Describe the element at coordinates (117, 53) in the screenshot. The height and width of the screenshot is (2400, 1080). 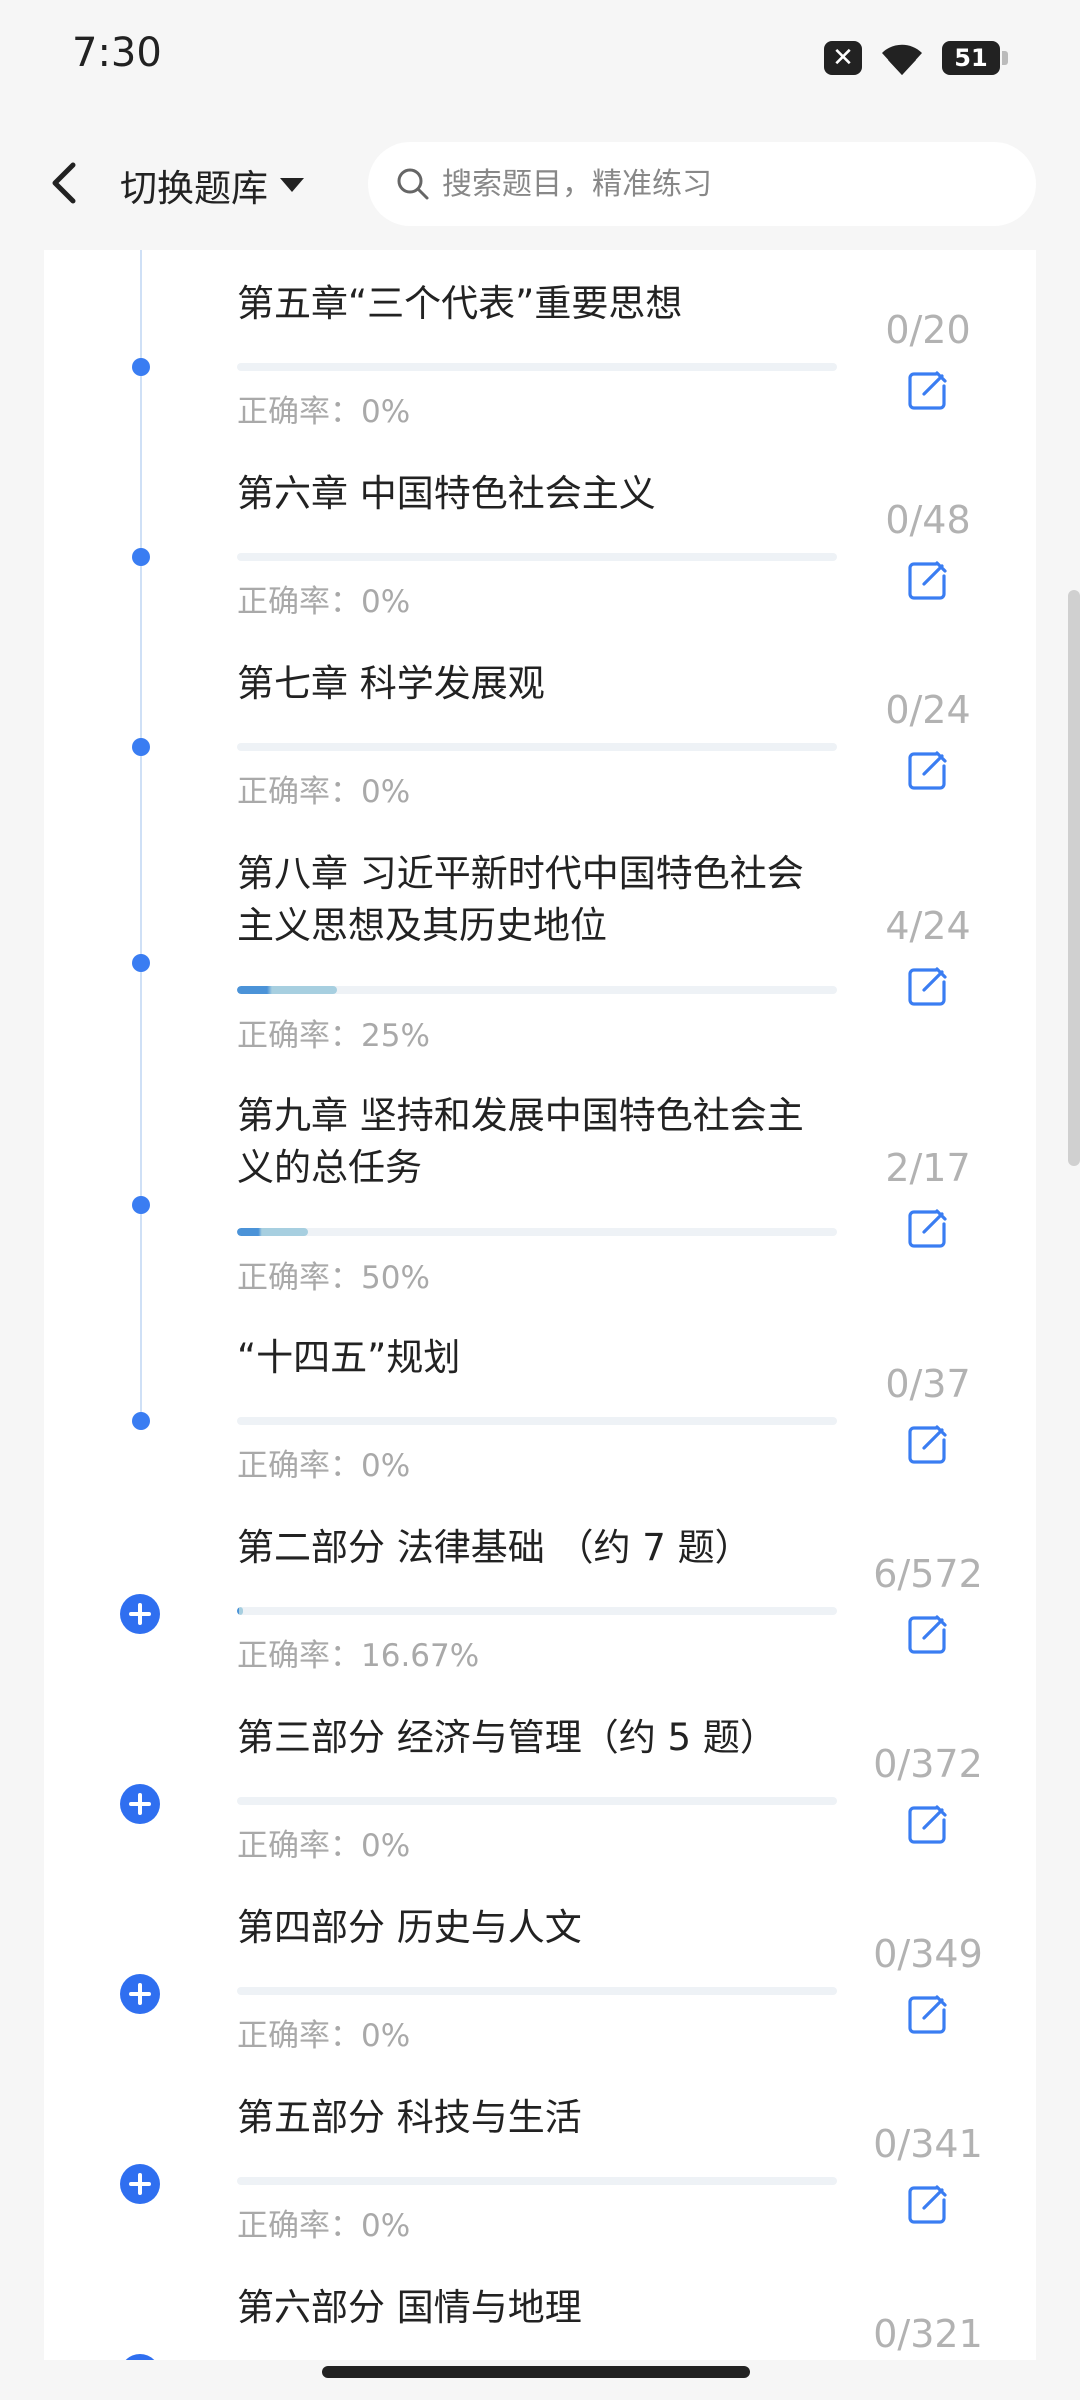
I see `status-time: 7:30` at that location.